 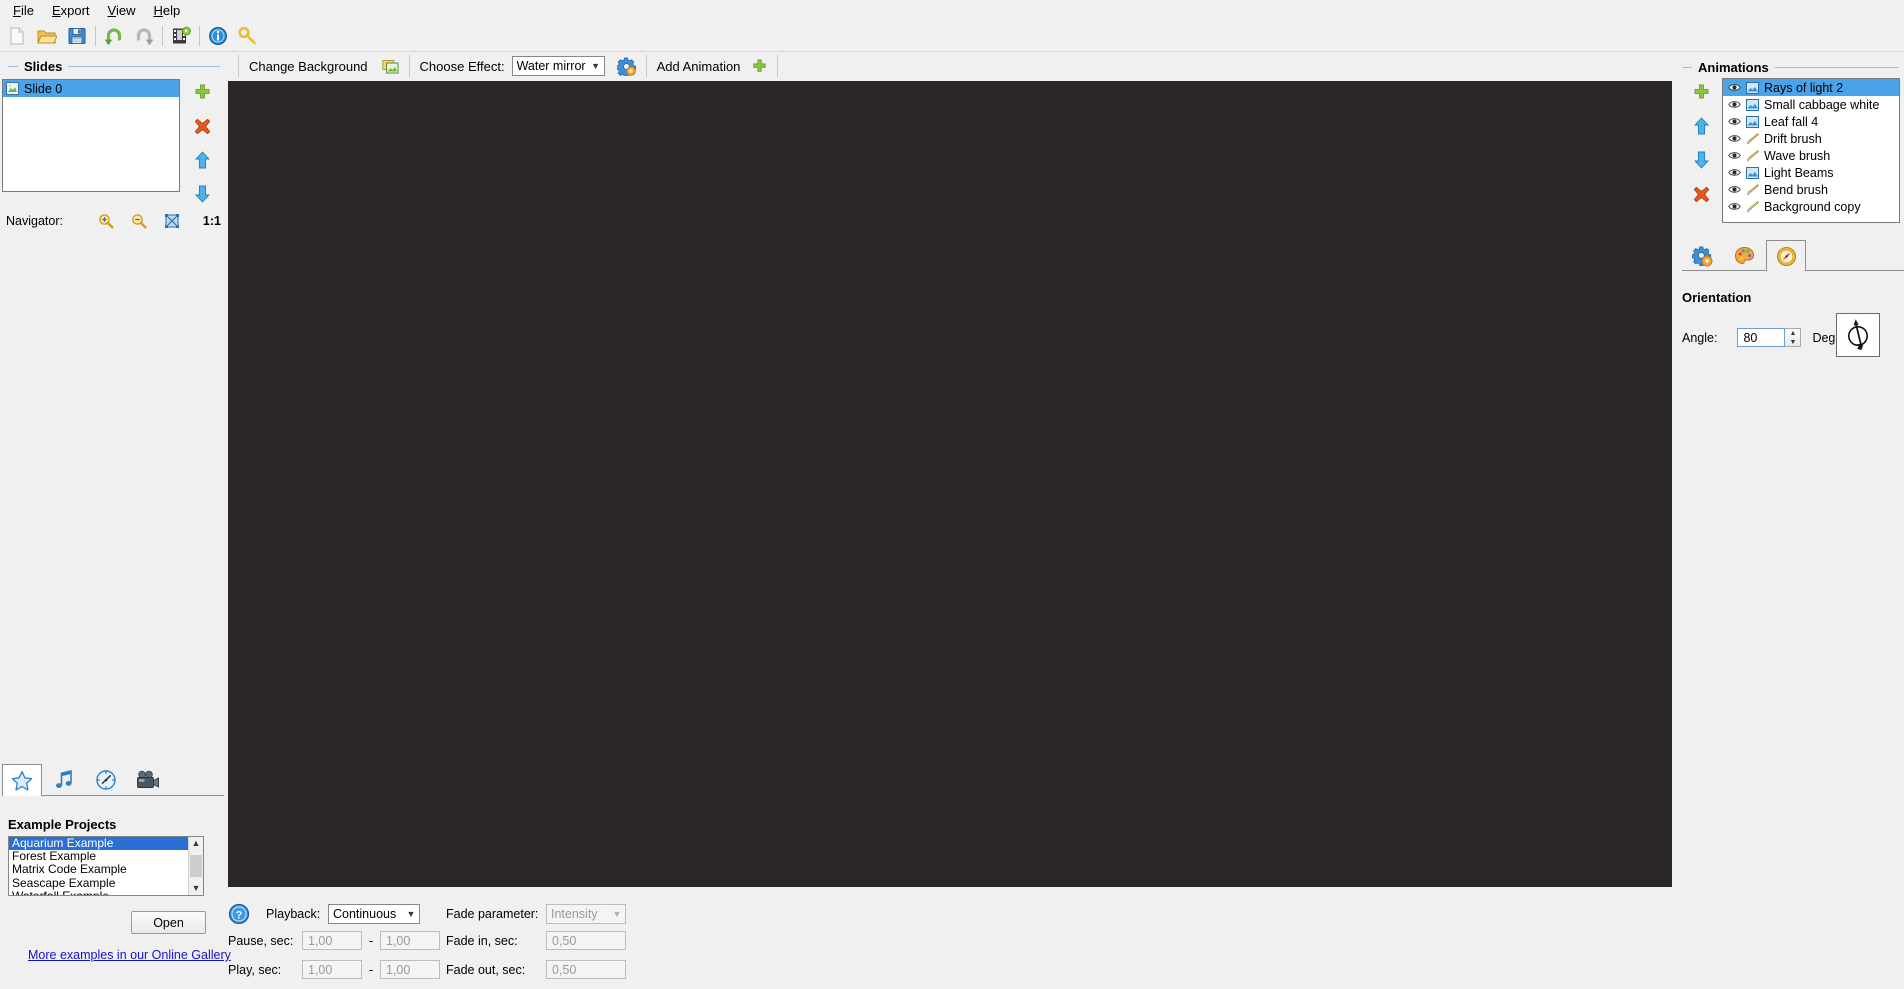 What do you see at coordinates (202, 160) in the screenshot?
I see `move-slide-up-button` at bounding box center [202, 160].